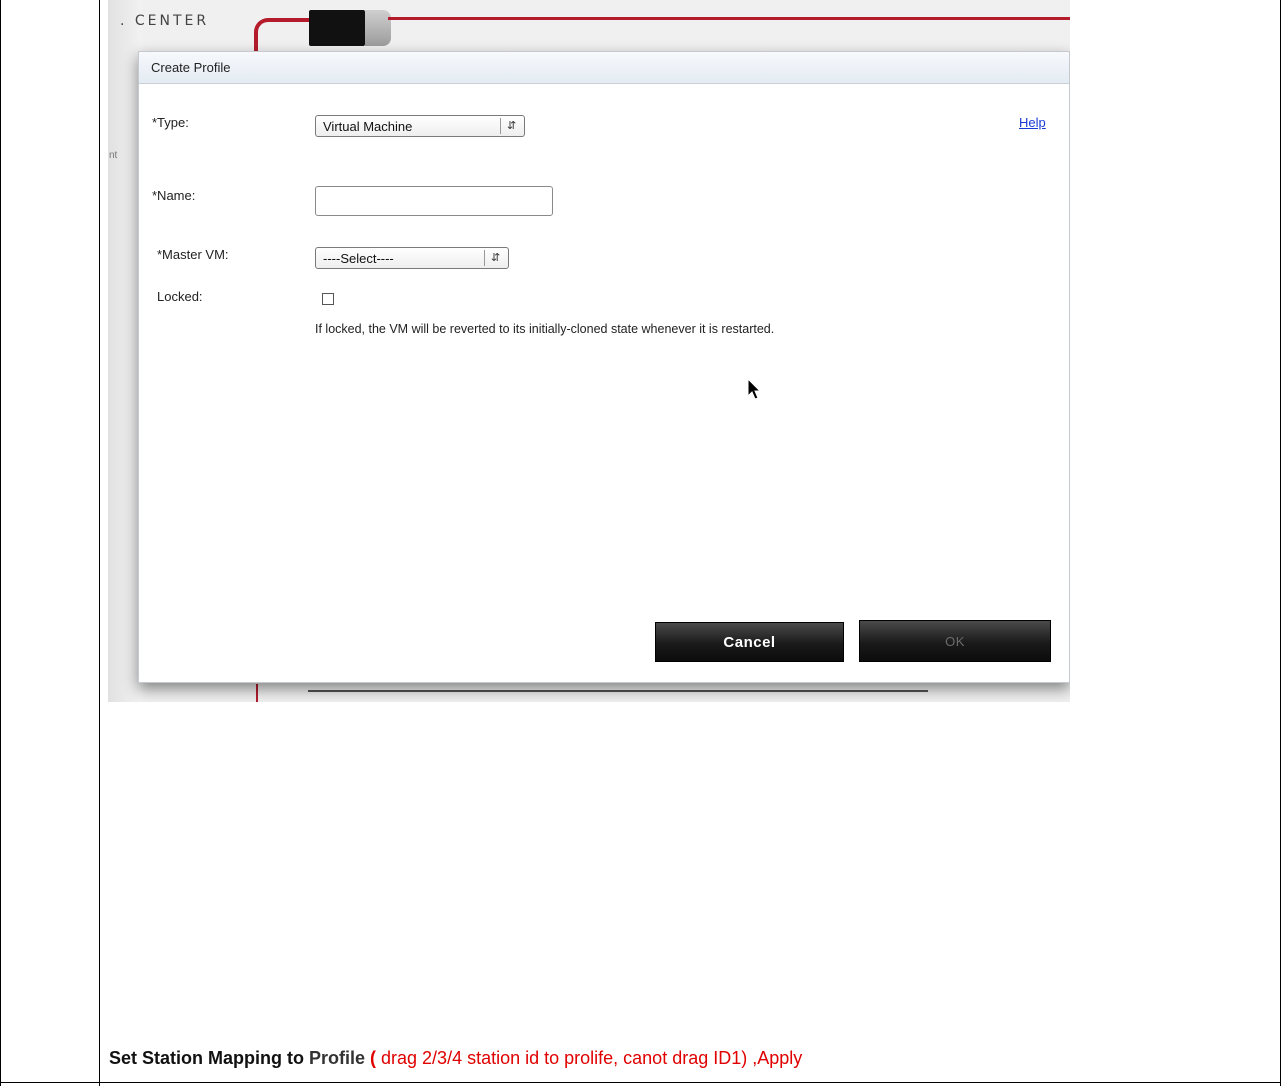  I want to click on name-label: *Name:, so click(174, 195).